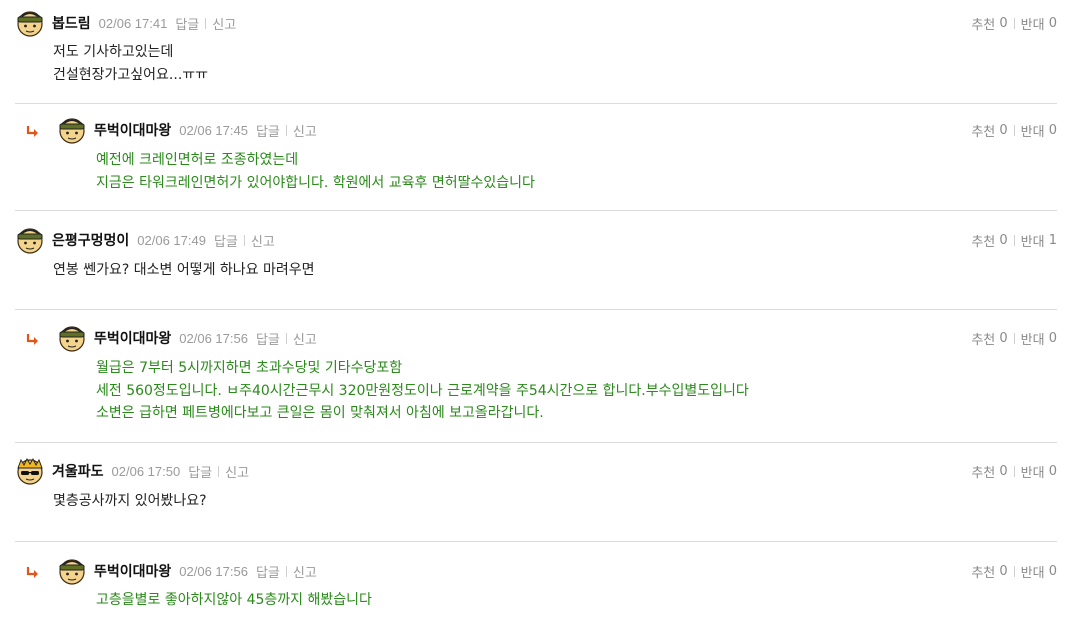 The height and width of the screenshot is (640, 1070). I want to click on comment-line: 몇층공사까지 있어봤나요?, so click(130, 501).